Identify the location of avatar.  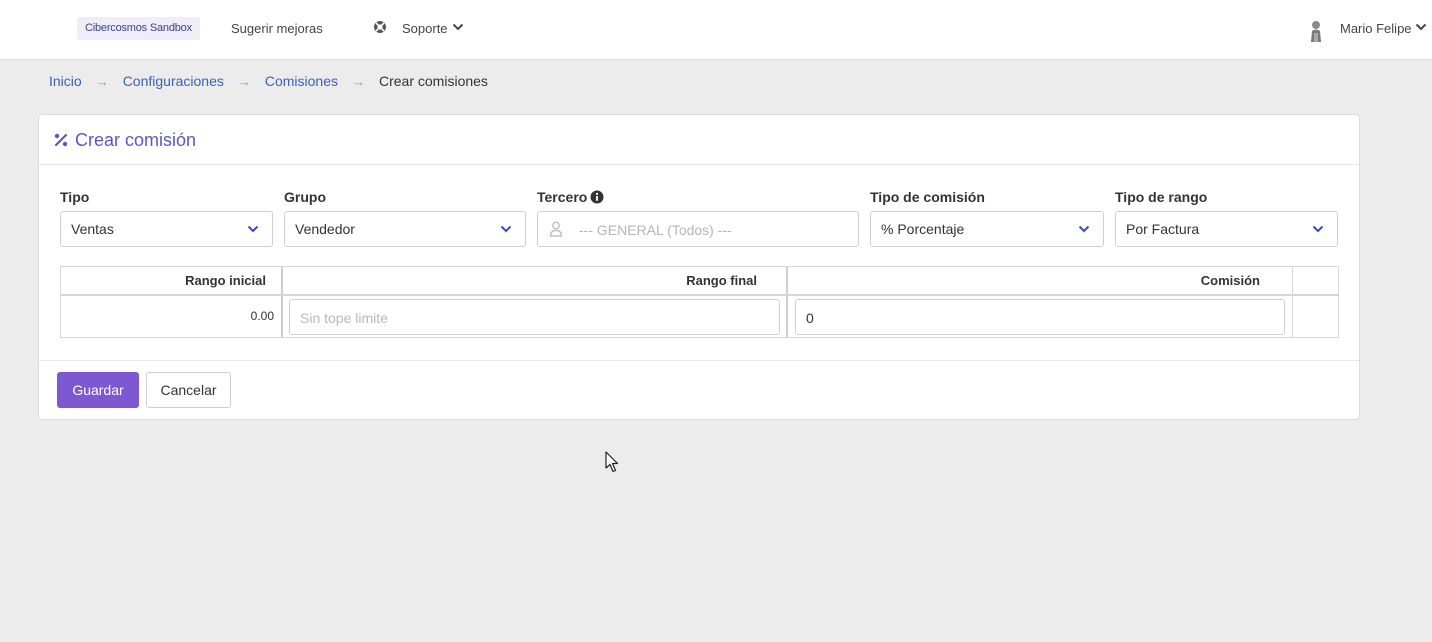
(1316, 30).